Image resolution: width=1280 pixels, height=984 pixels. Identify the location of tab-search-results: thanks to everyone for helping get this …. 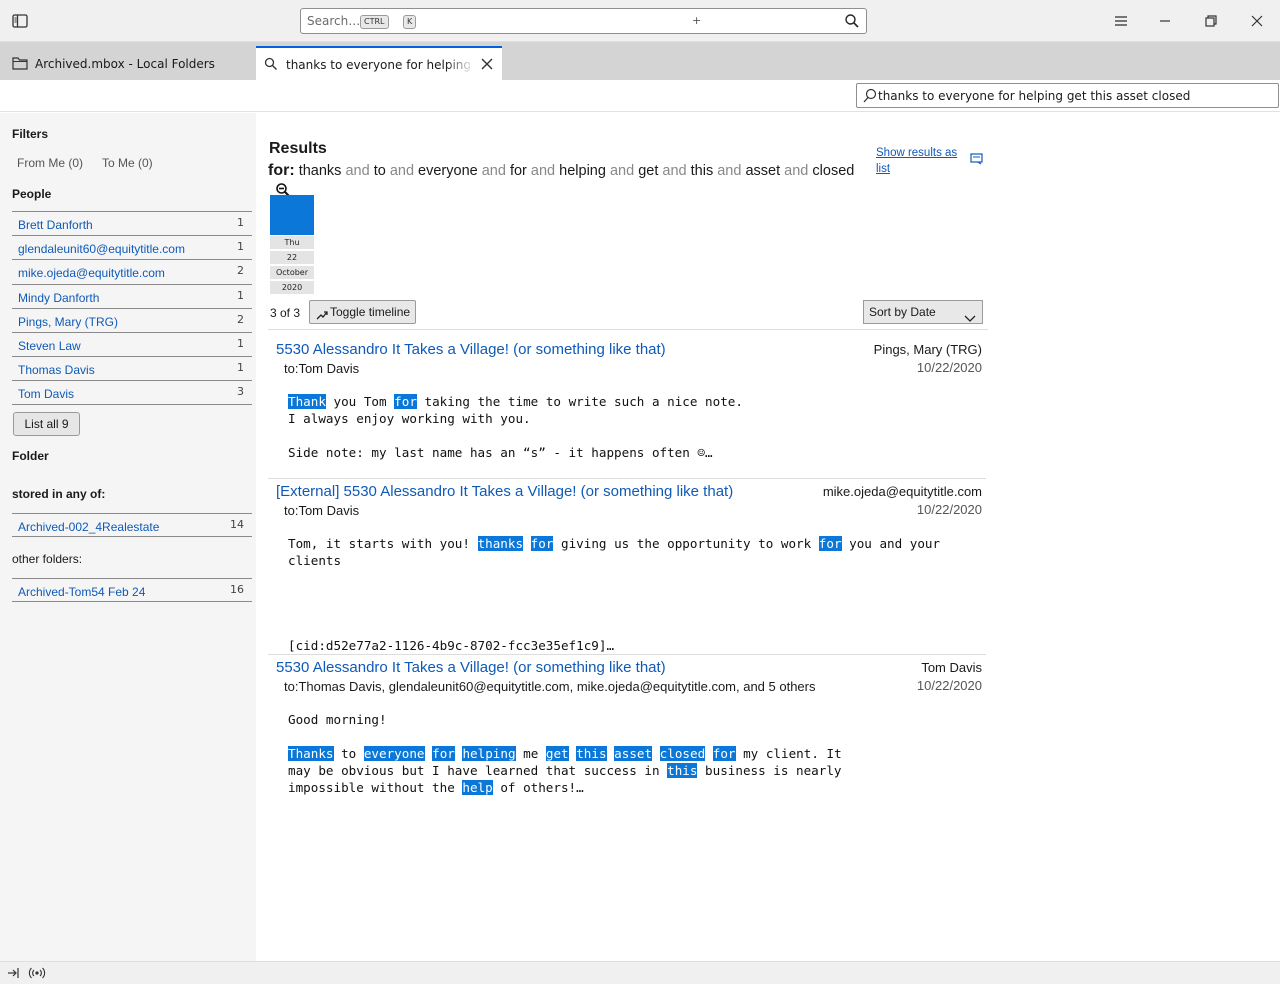
(379, 63).